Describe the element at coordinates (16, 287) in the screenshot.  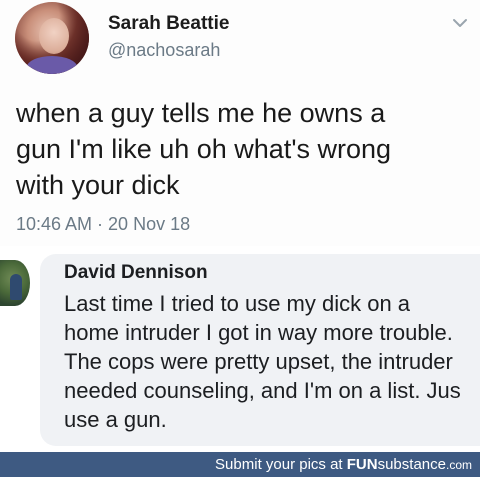
I see `avatar-figure` at that location.